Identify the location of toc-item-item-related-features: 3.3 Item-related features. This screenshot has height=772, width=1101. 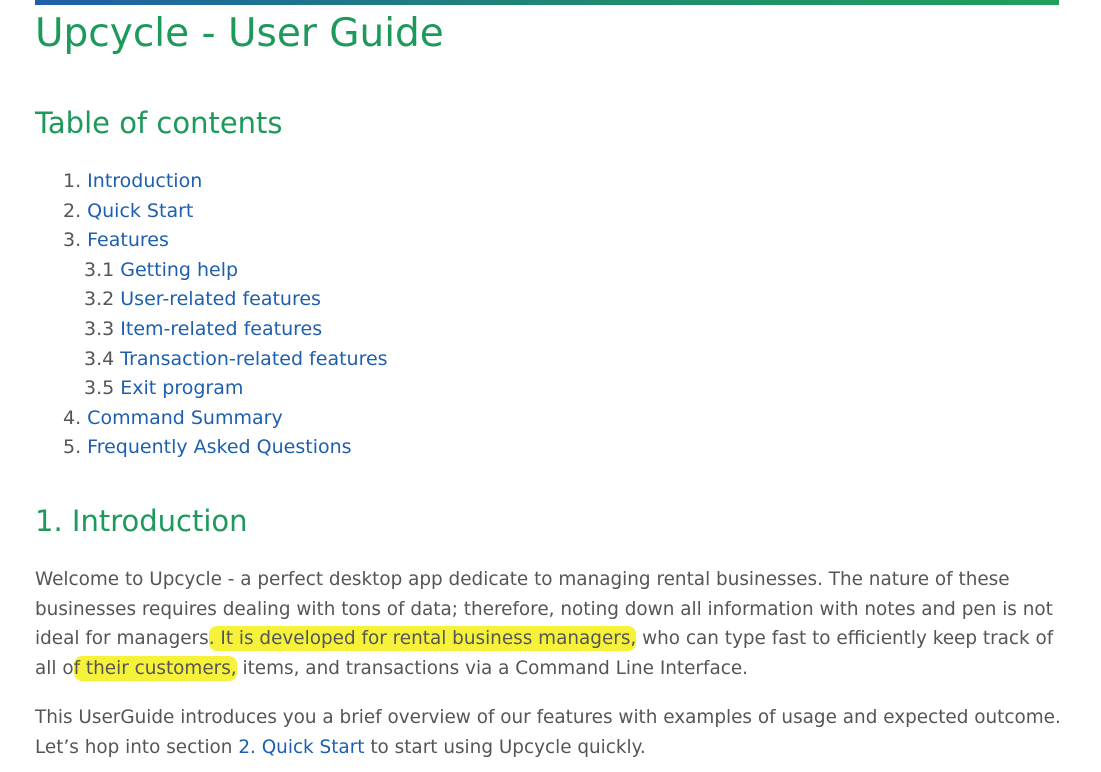
(225, 330).